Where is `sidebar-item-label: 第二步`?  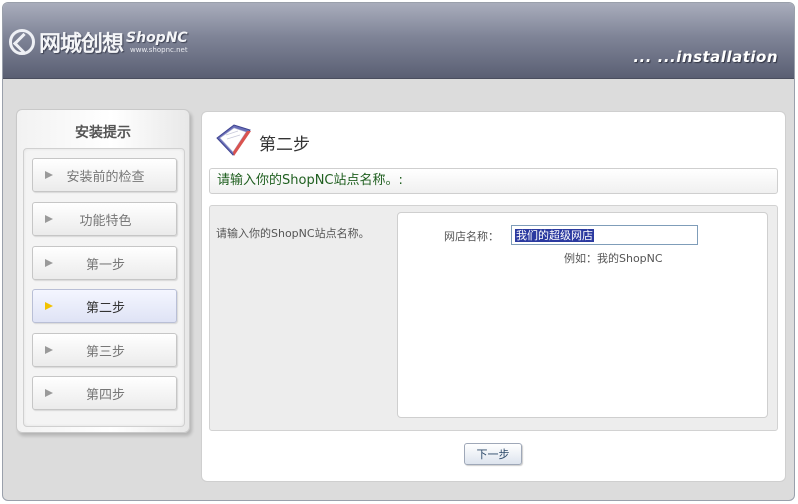
sidebar-item-label: 第二步 is located at coordinates (105, 308).